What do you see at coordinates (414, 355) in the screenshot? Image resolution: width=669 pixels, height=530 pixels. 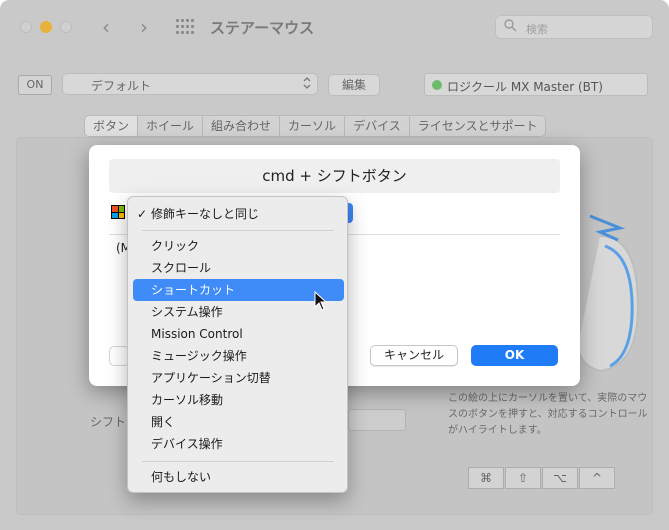 I see `cancel-button: キャンセル` at bounding box center [414, 355].